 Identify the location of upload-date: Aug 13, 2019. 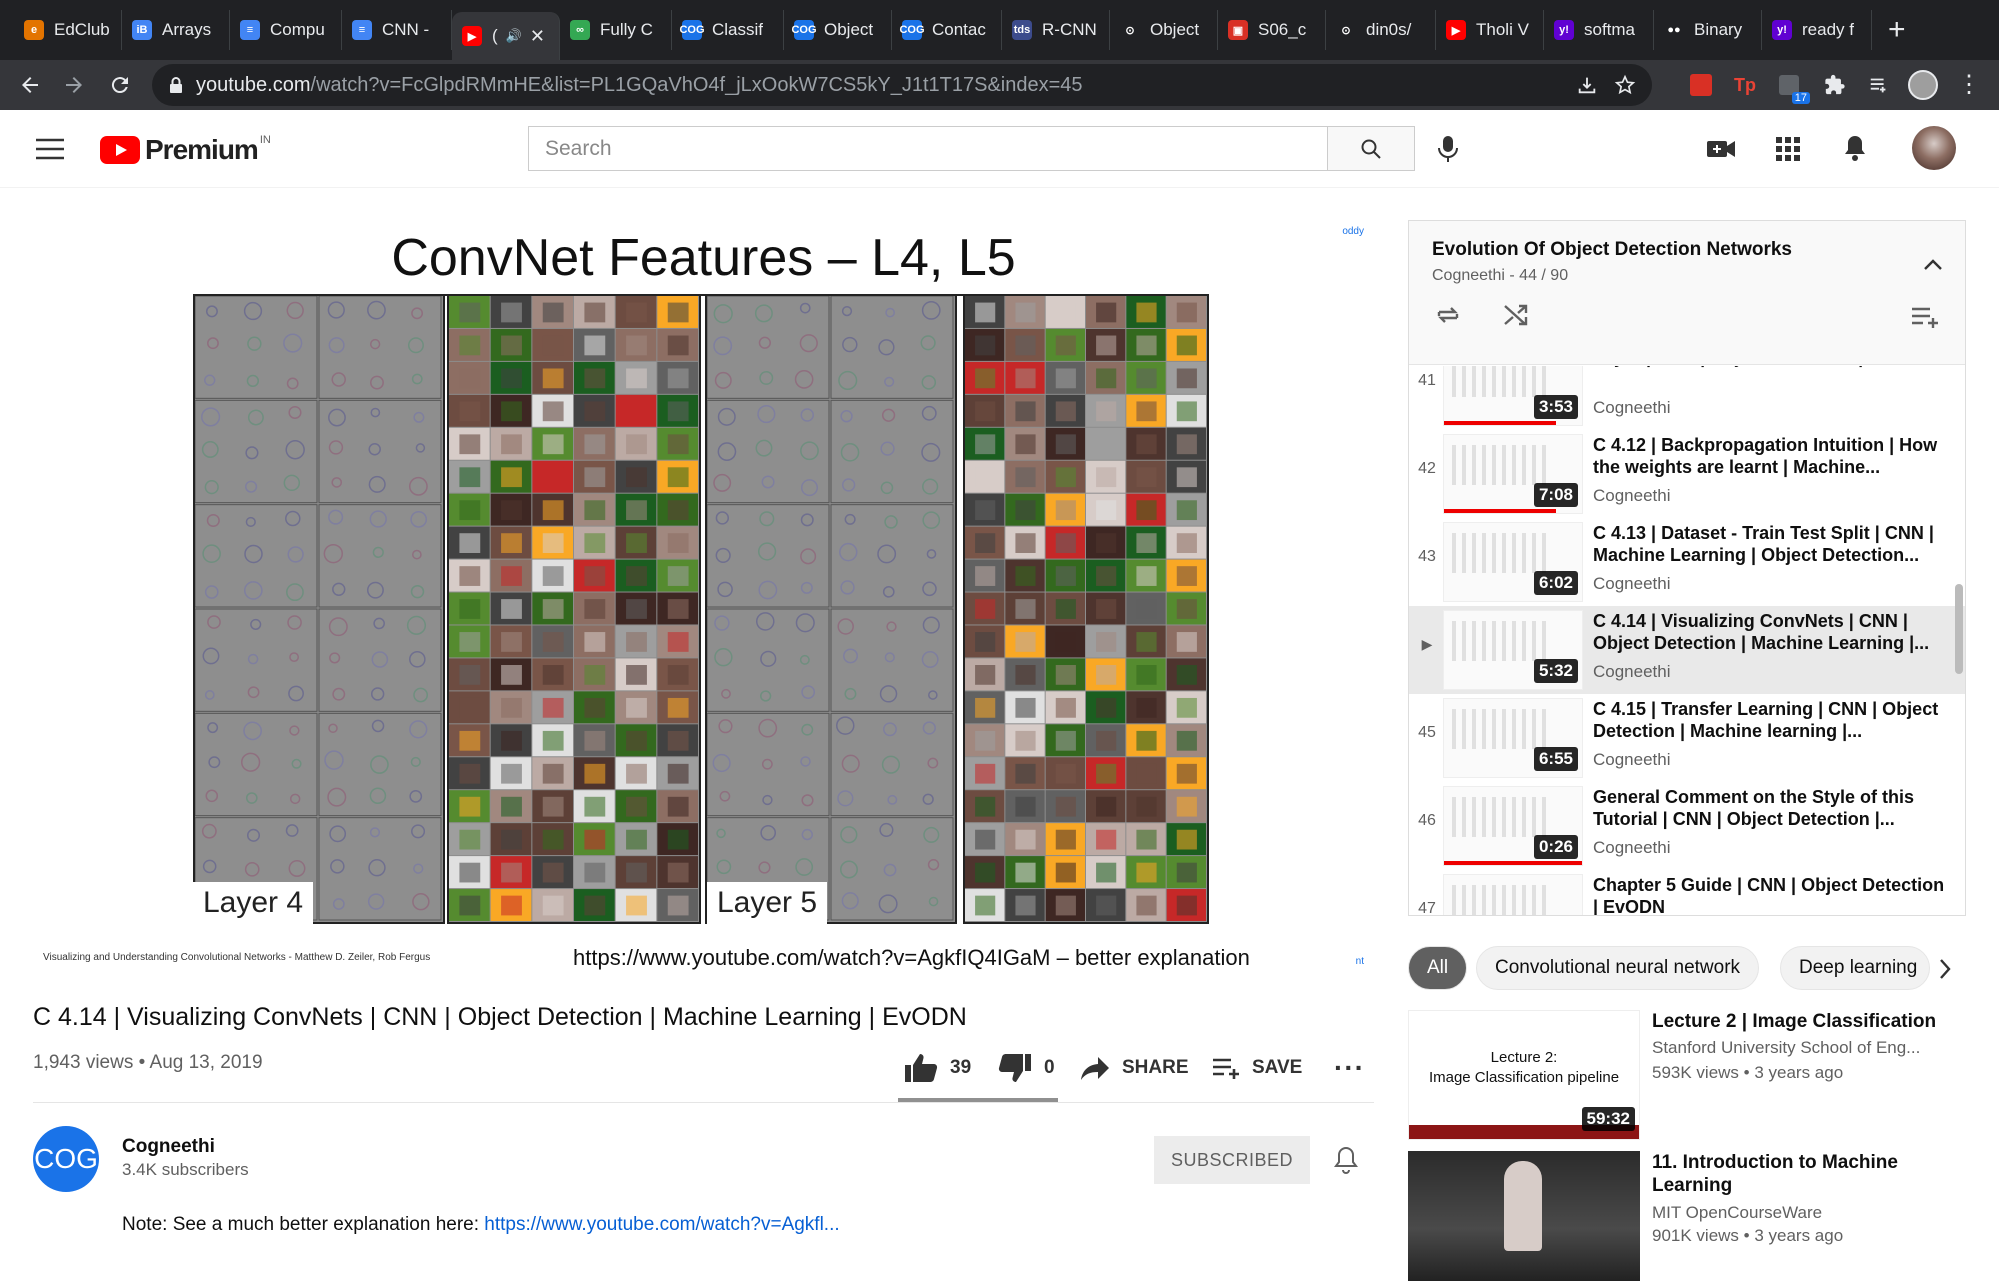
(206, 1062).